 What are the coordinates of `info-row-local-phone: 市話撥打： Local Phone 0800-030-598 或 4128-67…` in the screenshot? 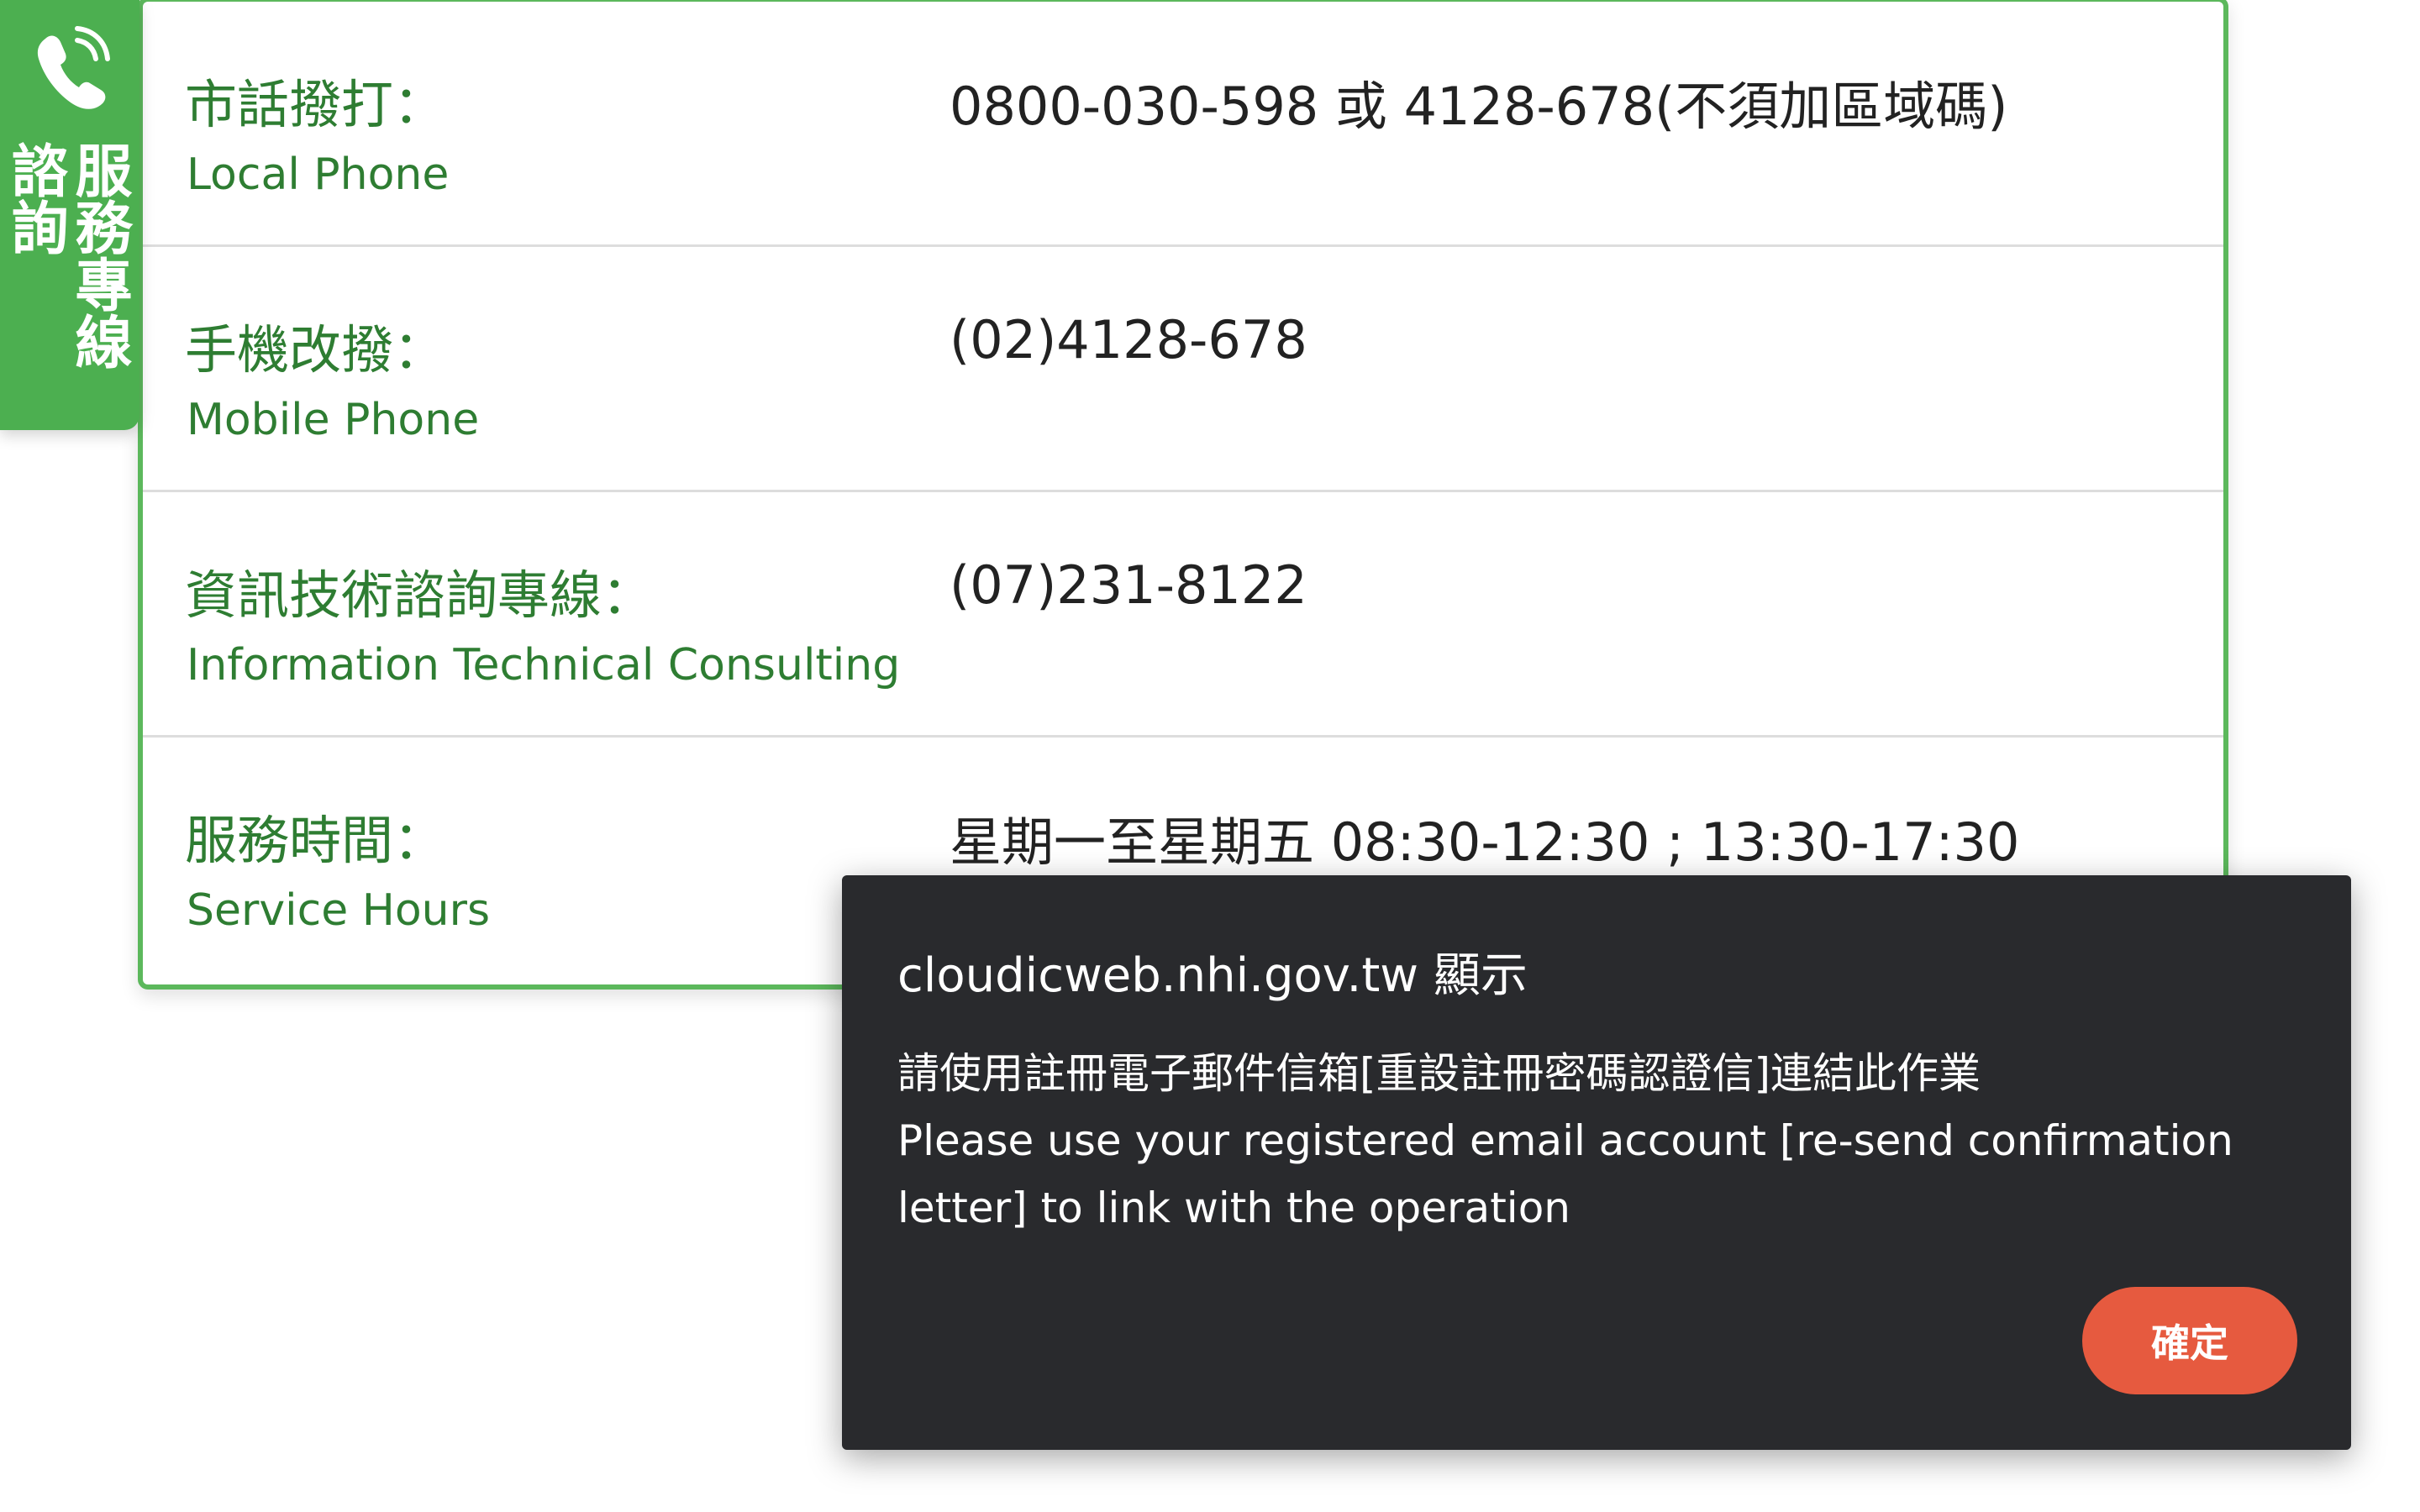 It's located at (1183, 124).